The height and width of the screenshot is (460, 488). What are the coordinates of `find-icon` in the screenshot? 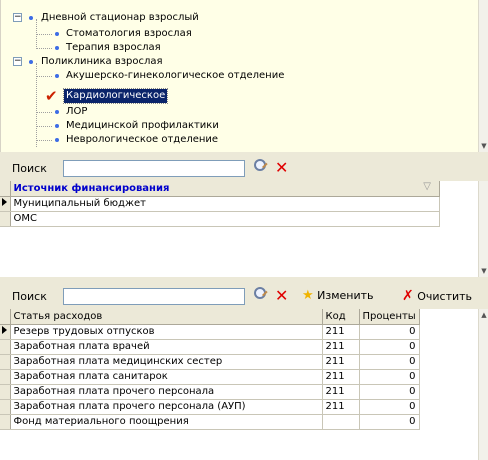 It's located at (260, 165).